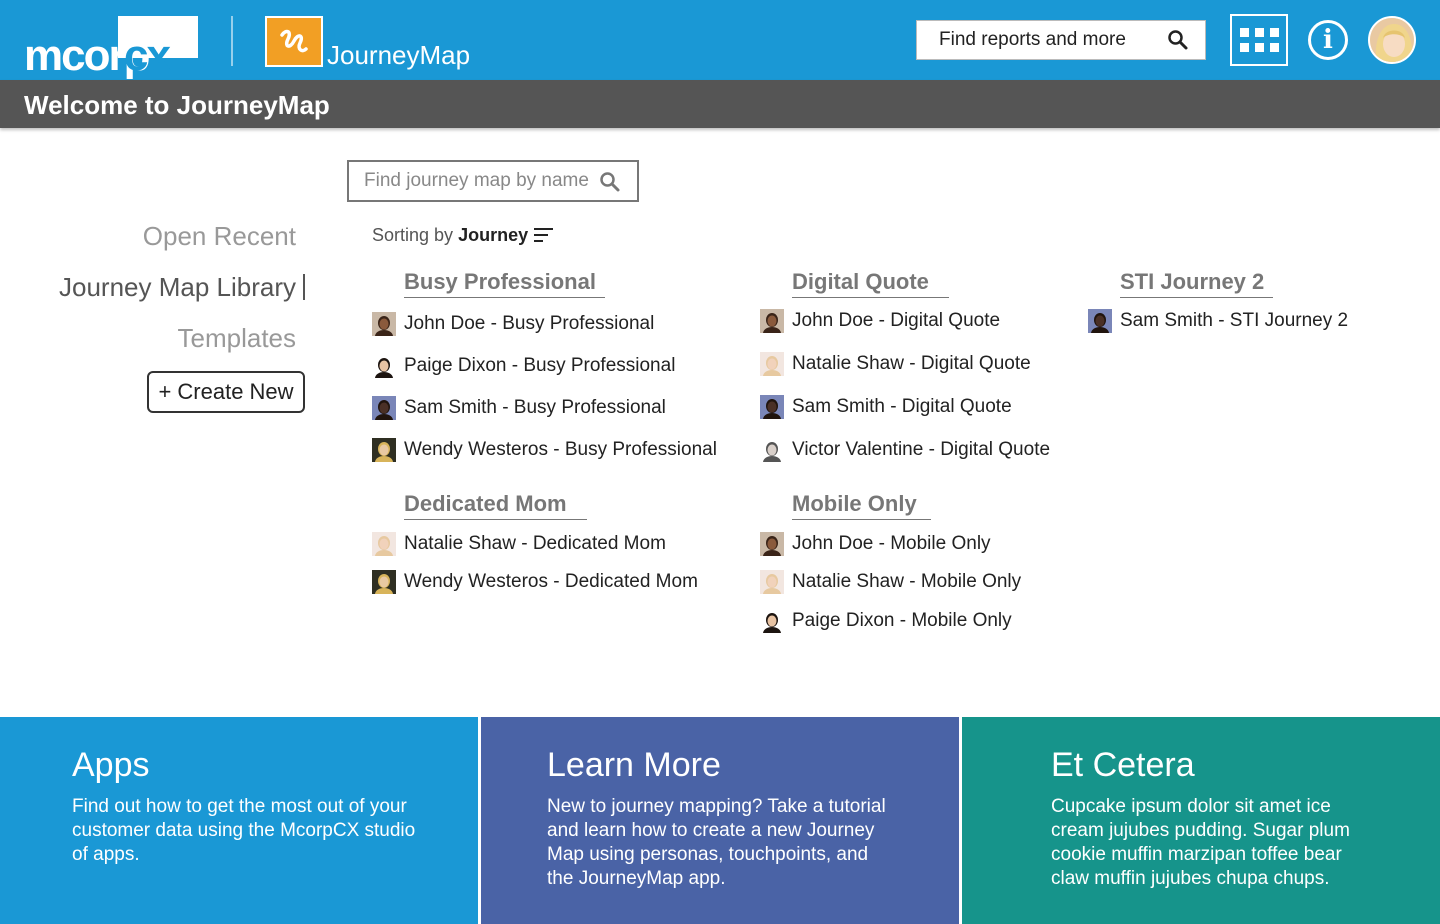 Image resolution: width=1440 pixels, height=924 pixels. Describe the element at coordinates (226, 392) in the screenshot. I see `create-new-button: + Create New` at that location.